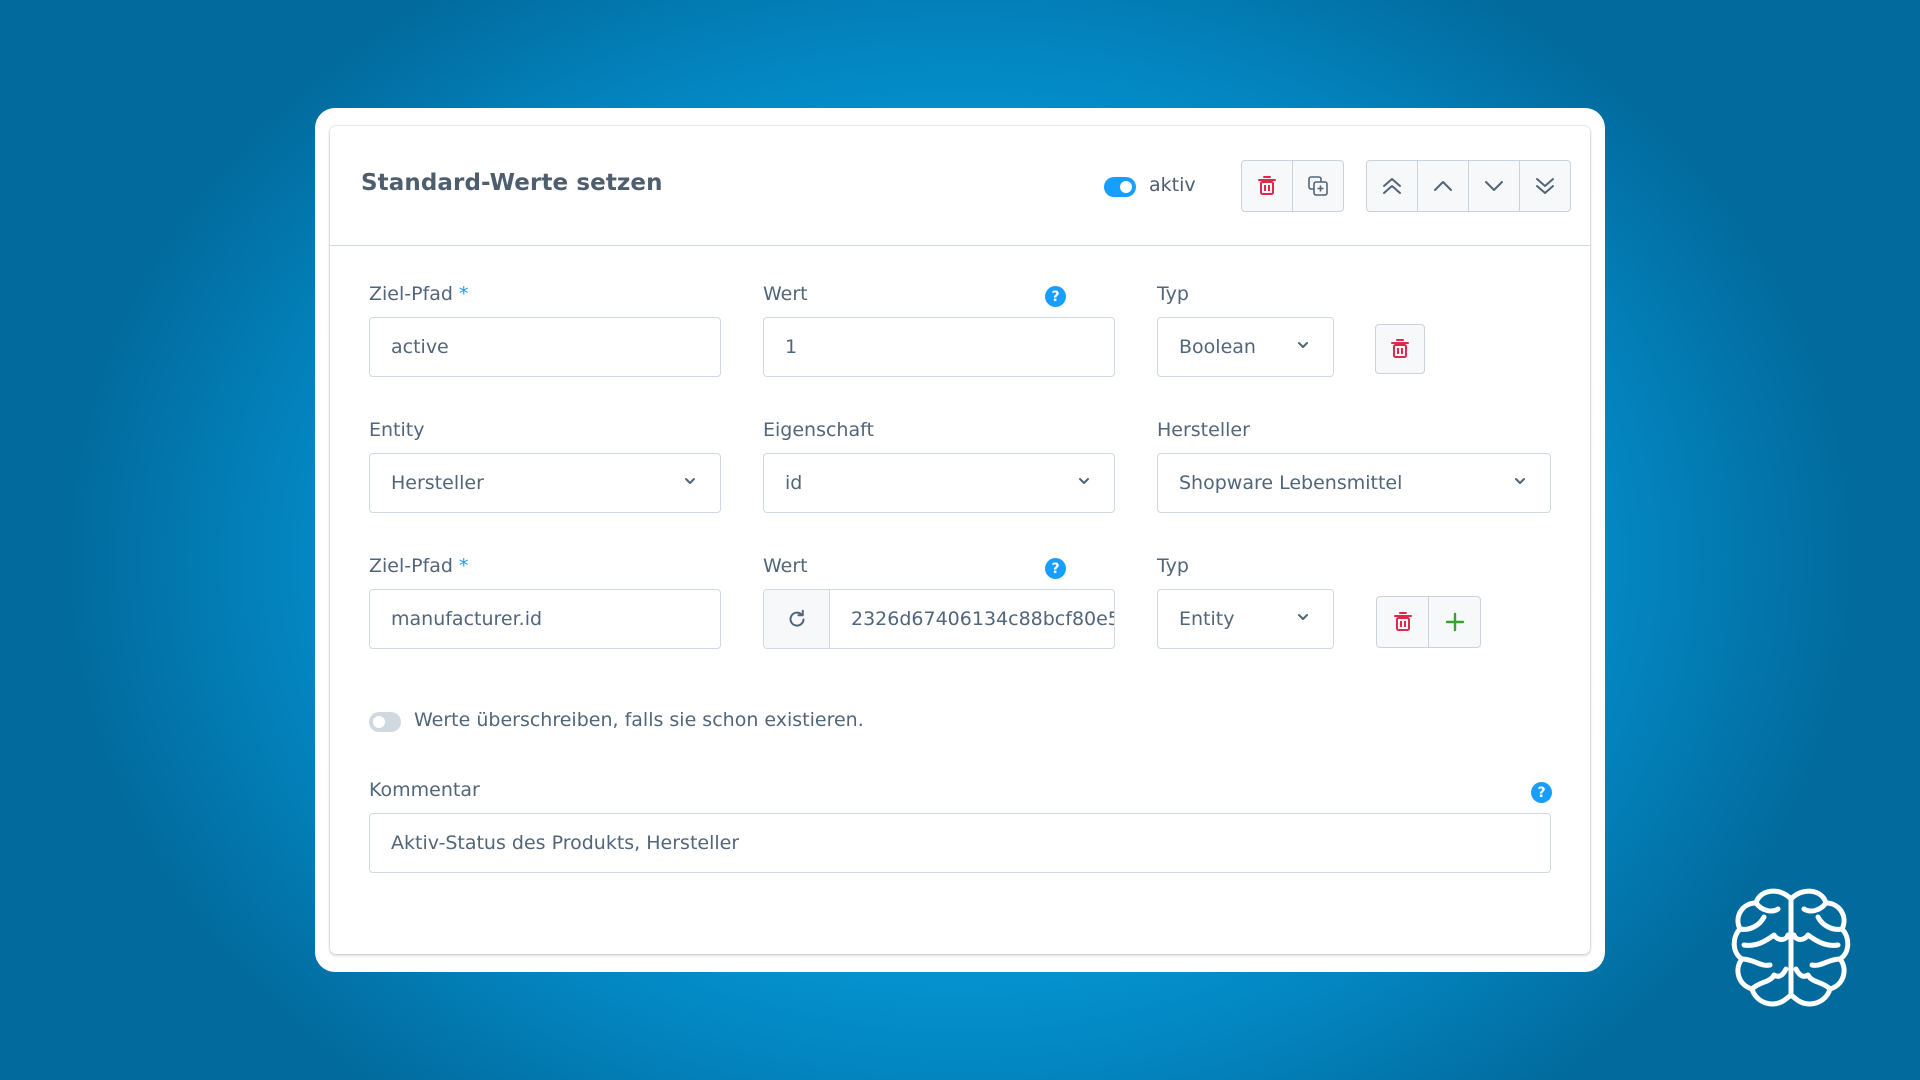 This screenshot has width=1920, height=1080. I want to click on target-path-input: active, so click(545, 347).